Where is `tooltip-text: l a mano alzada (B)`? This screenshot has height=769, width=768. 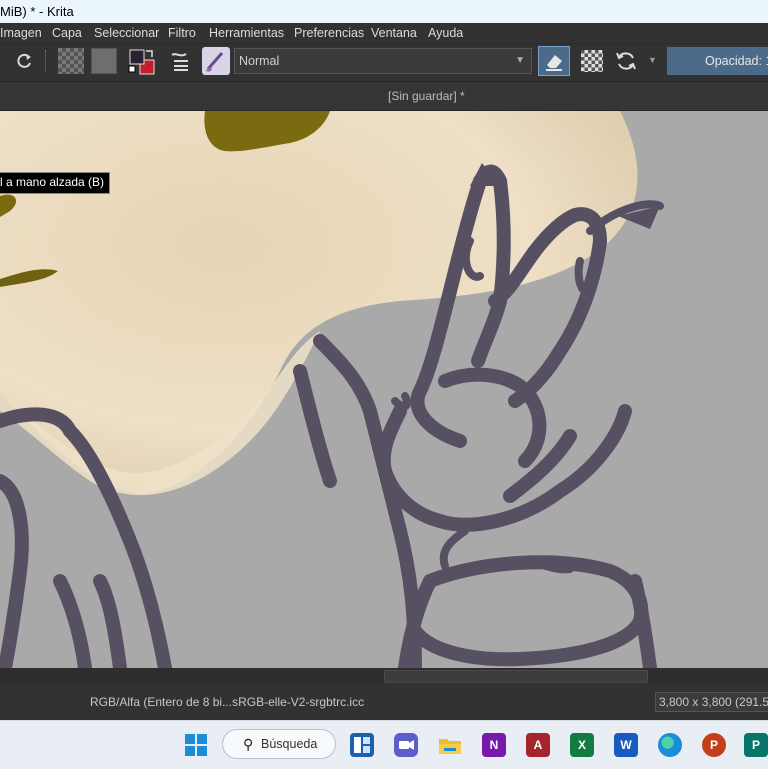 tooltip-text: l a mano alzada (B) is located at coordinates (52, 182).